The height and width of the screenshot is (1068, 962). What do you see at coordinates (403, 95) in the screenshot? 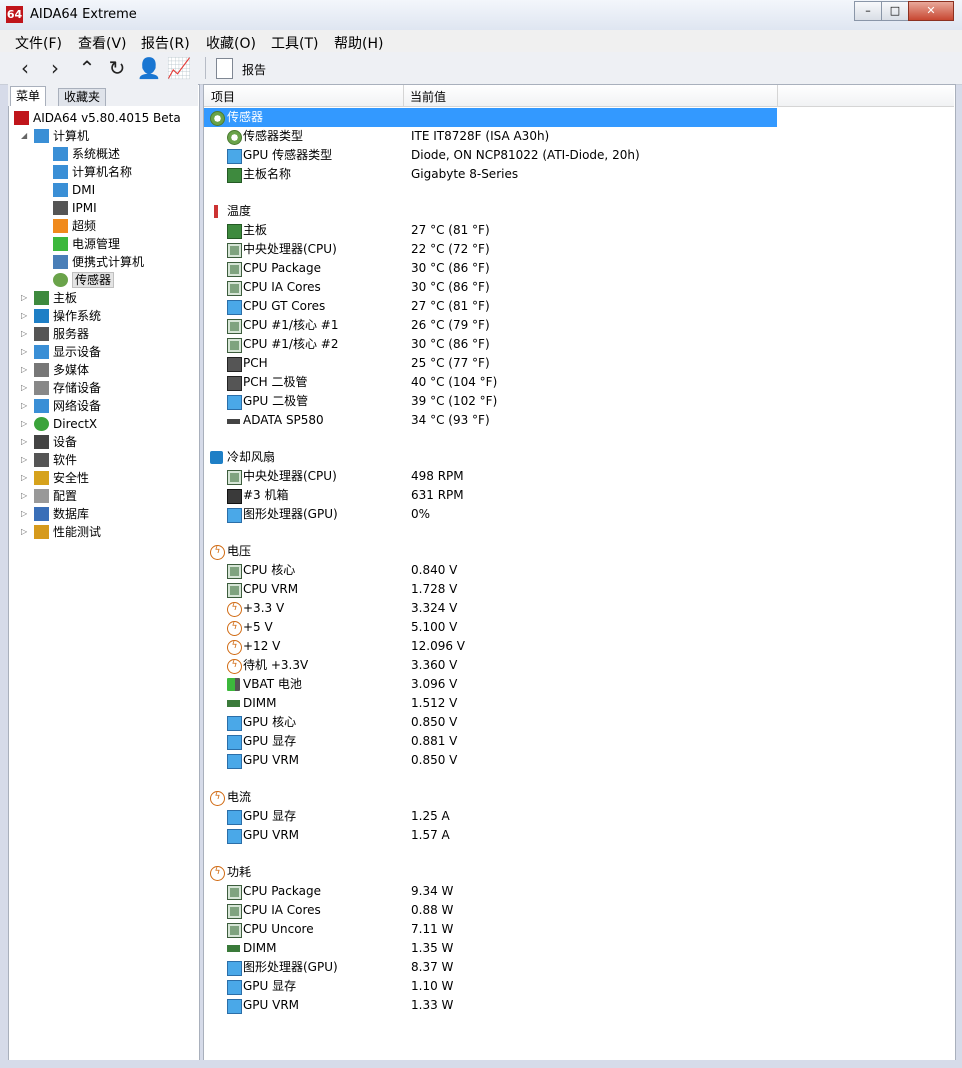
I see `column-separator` at bounding box center [403, 95].